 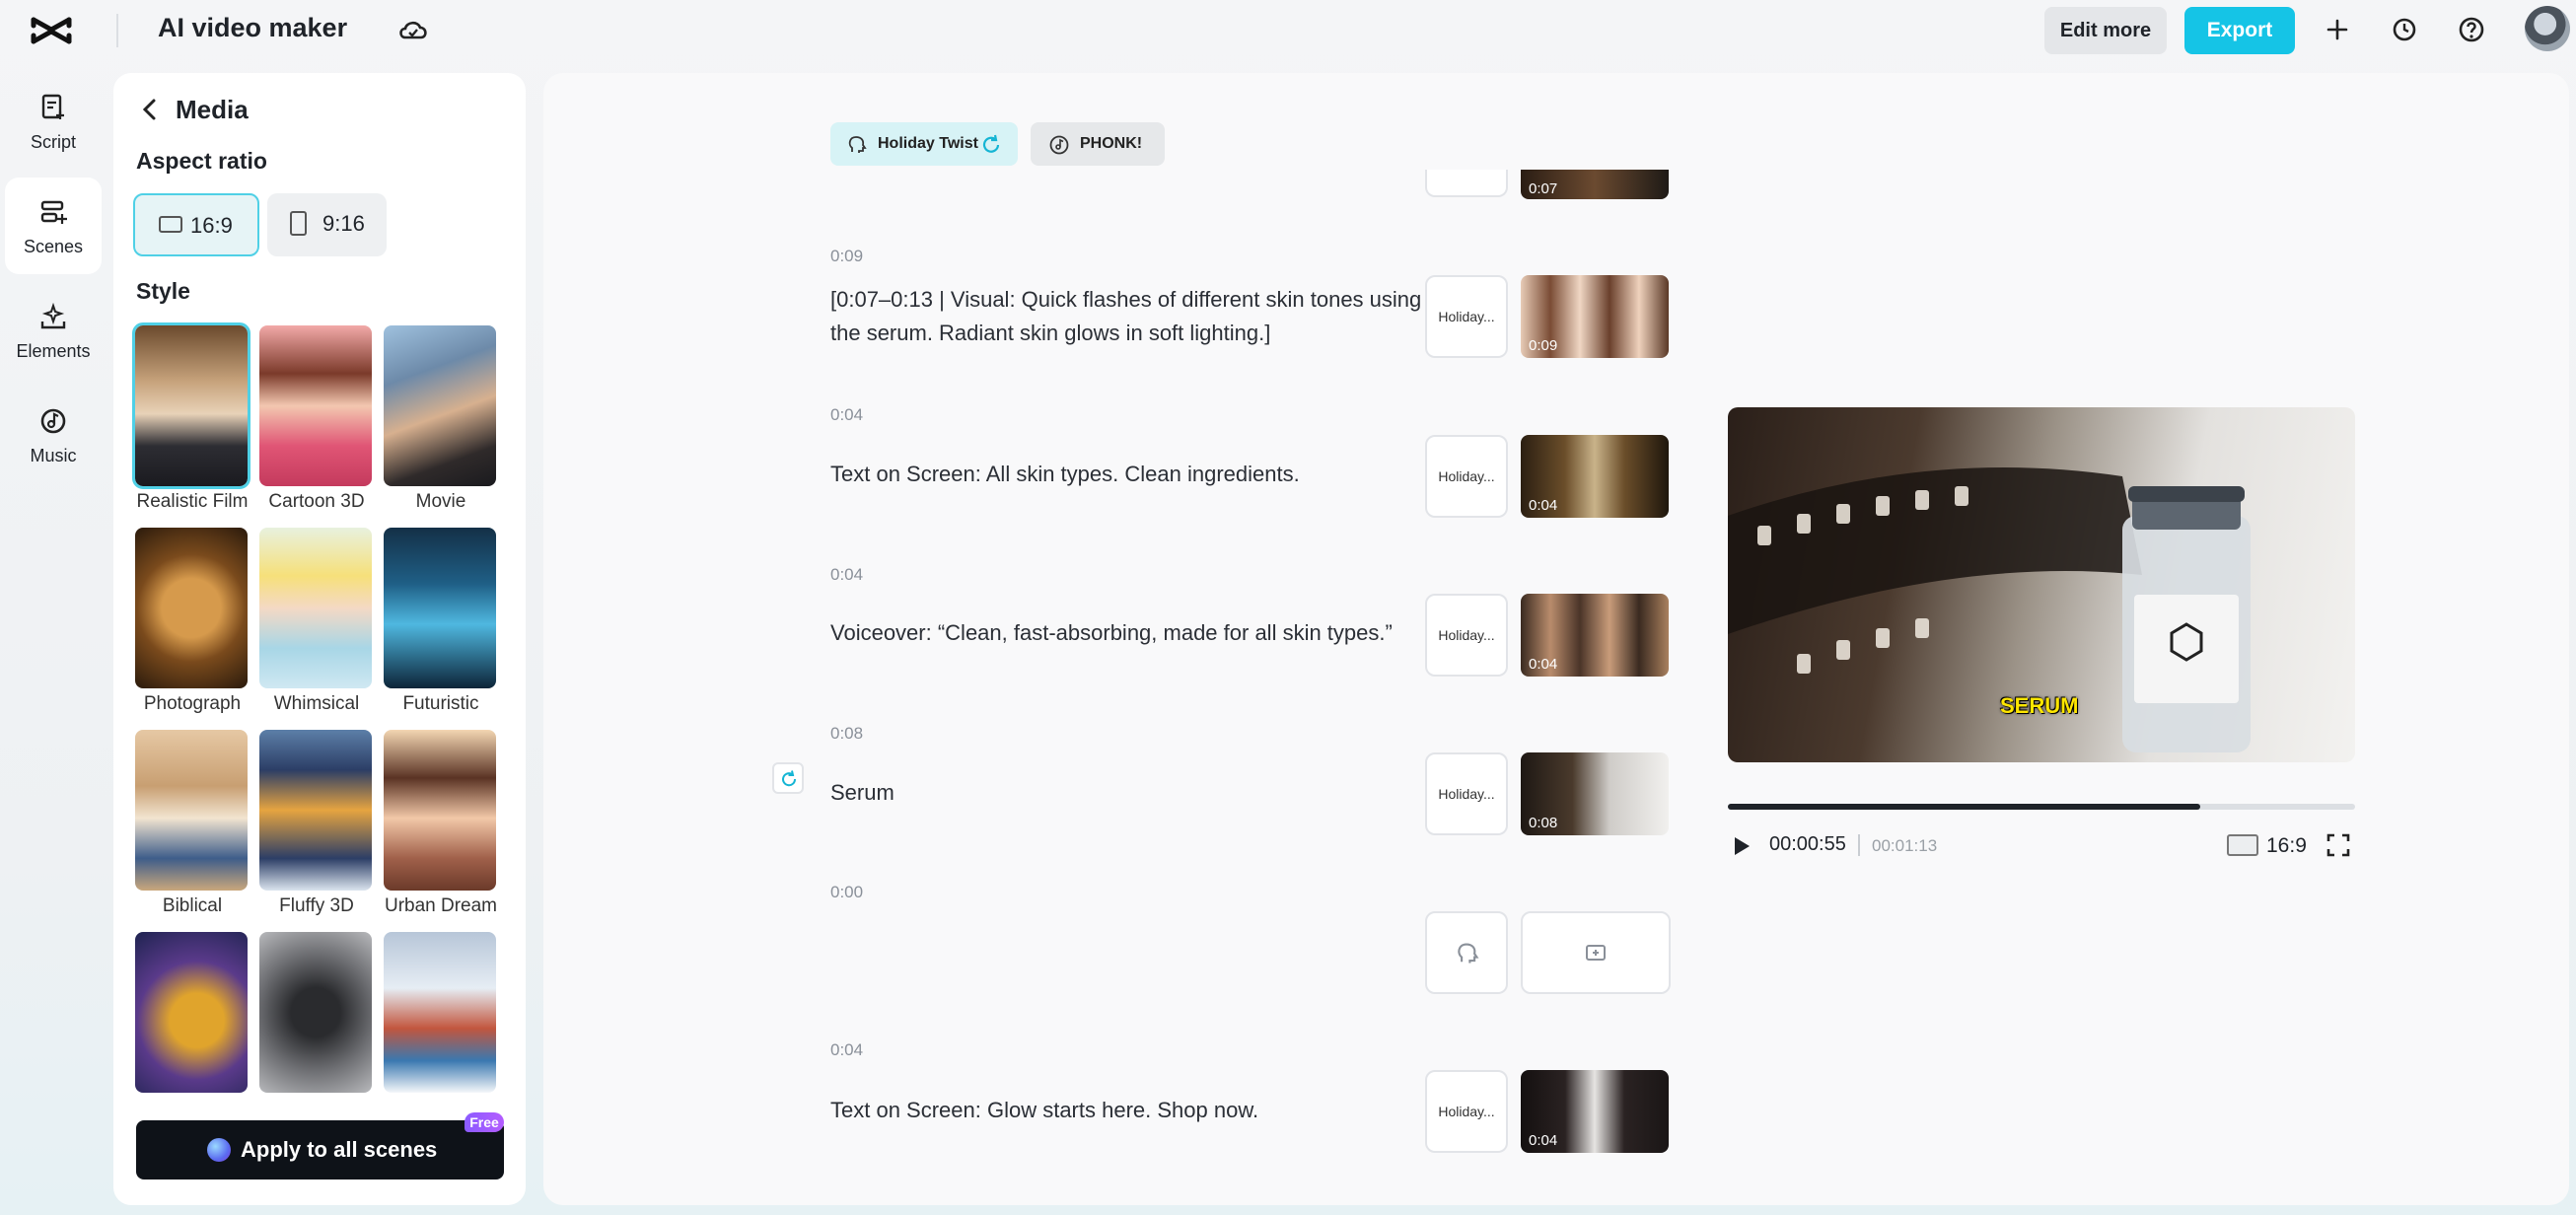 I want to click on portrait-icon, so click(x=298, y=223).